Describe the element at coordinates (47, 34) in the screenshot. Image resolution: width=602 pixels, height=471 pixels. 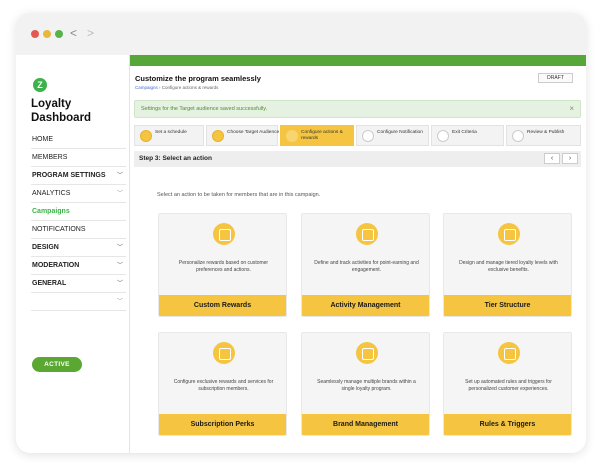
I see `minimize-window-icon` at that location.